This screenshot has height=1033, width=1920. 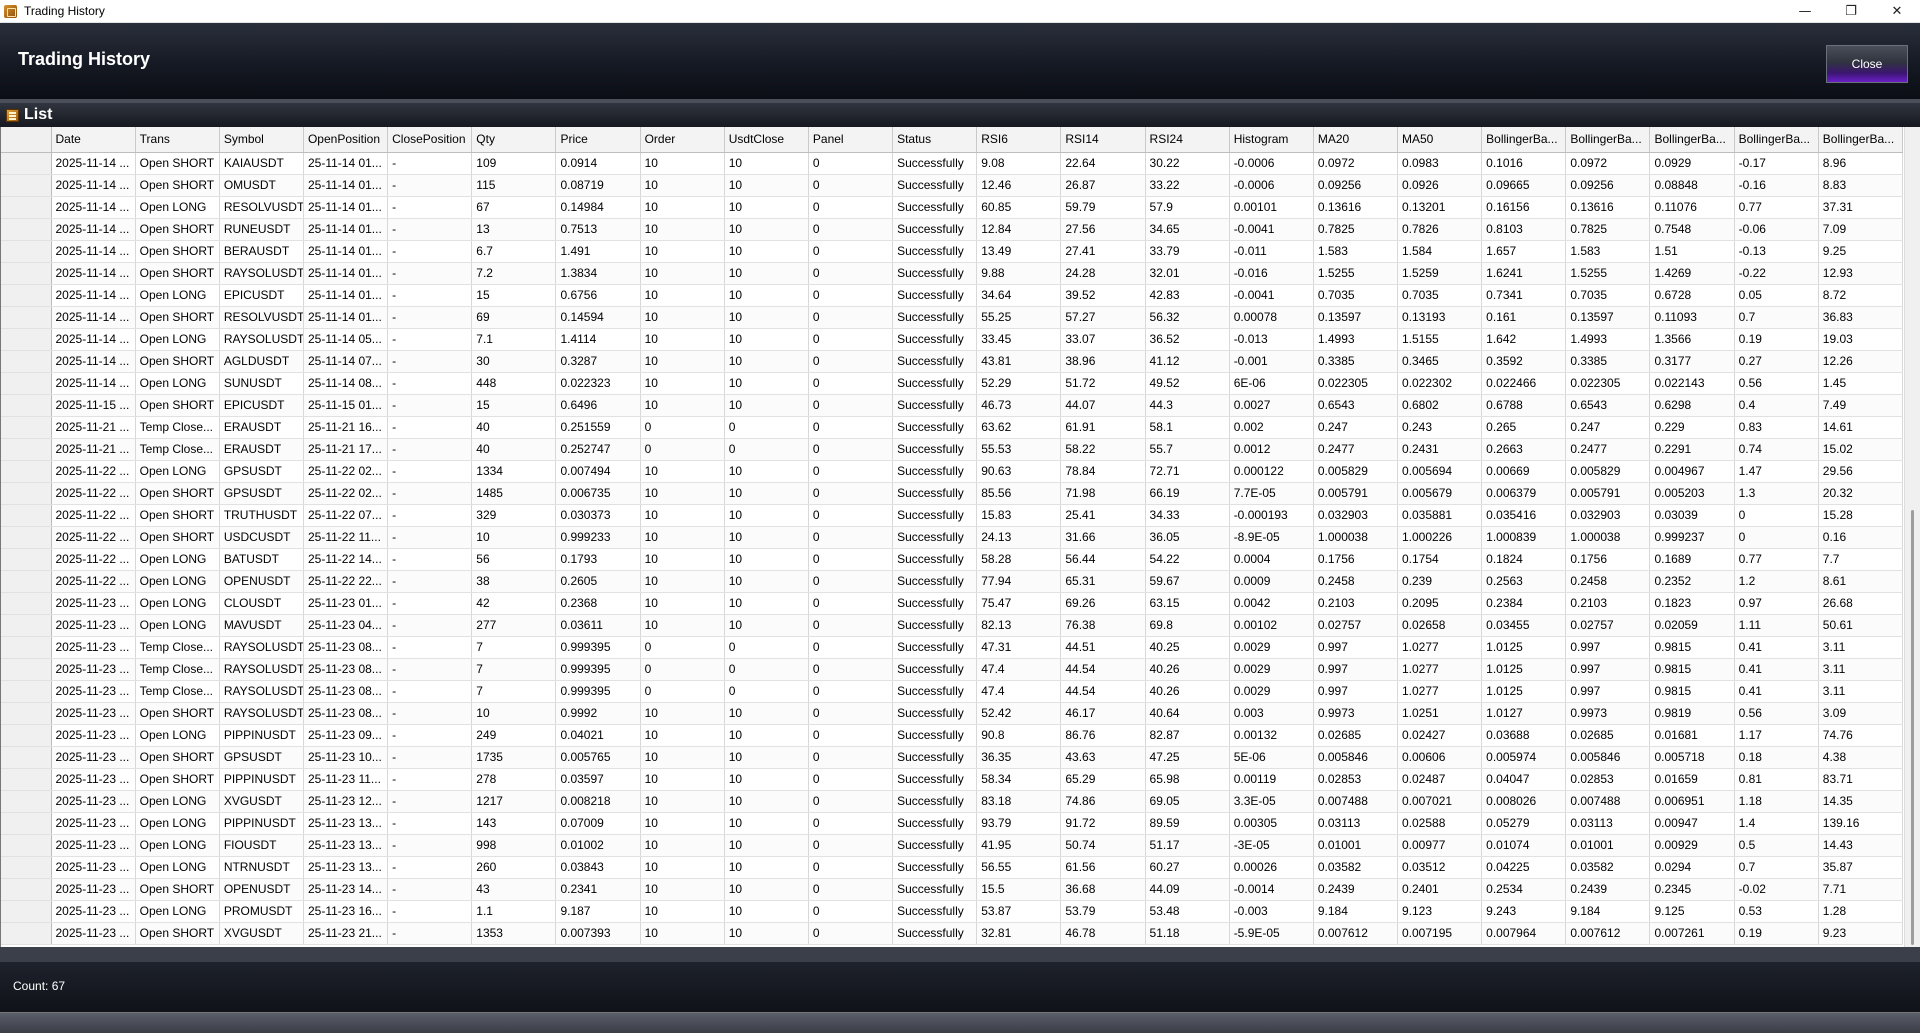 I want to click on table-cell: 57.27, so click(x=1103, y=317).